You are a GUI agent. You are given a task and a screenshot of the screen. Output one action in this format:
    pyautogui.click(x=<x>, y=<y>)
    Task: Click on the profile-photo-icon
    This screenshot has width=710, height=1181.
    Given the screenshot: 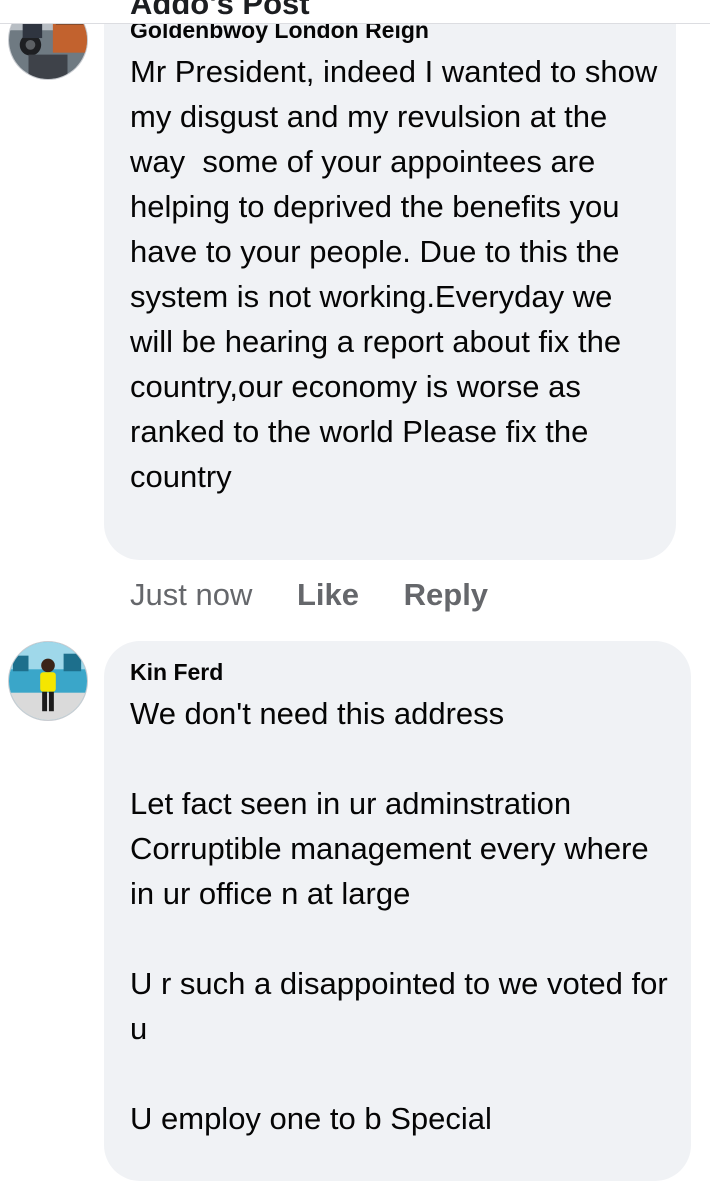 What is the action you would take?
    pyautogui.click(x=48, y=681)
    